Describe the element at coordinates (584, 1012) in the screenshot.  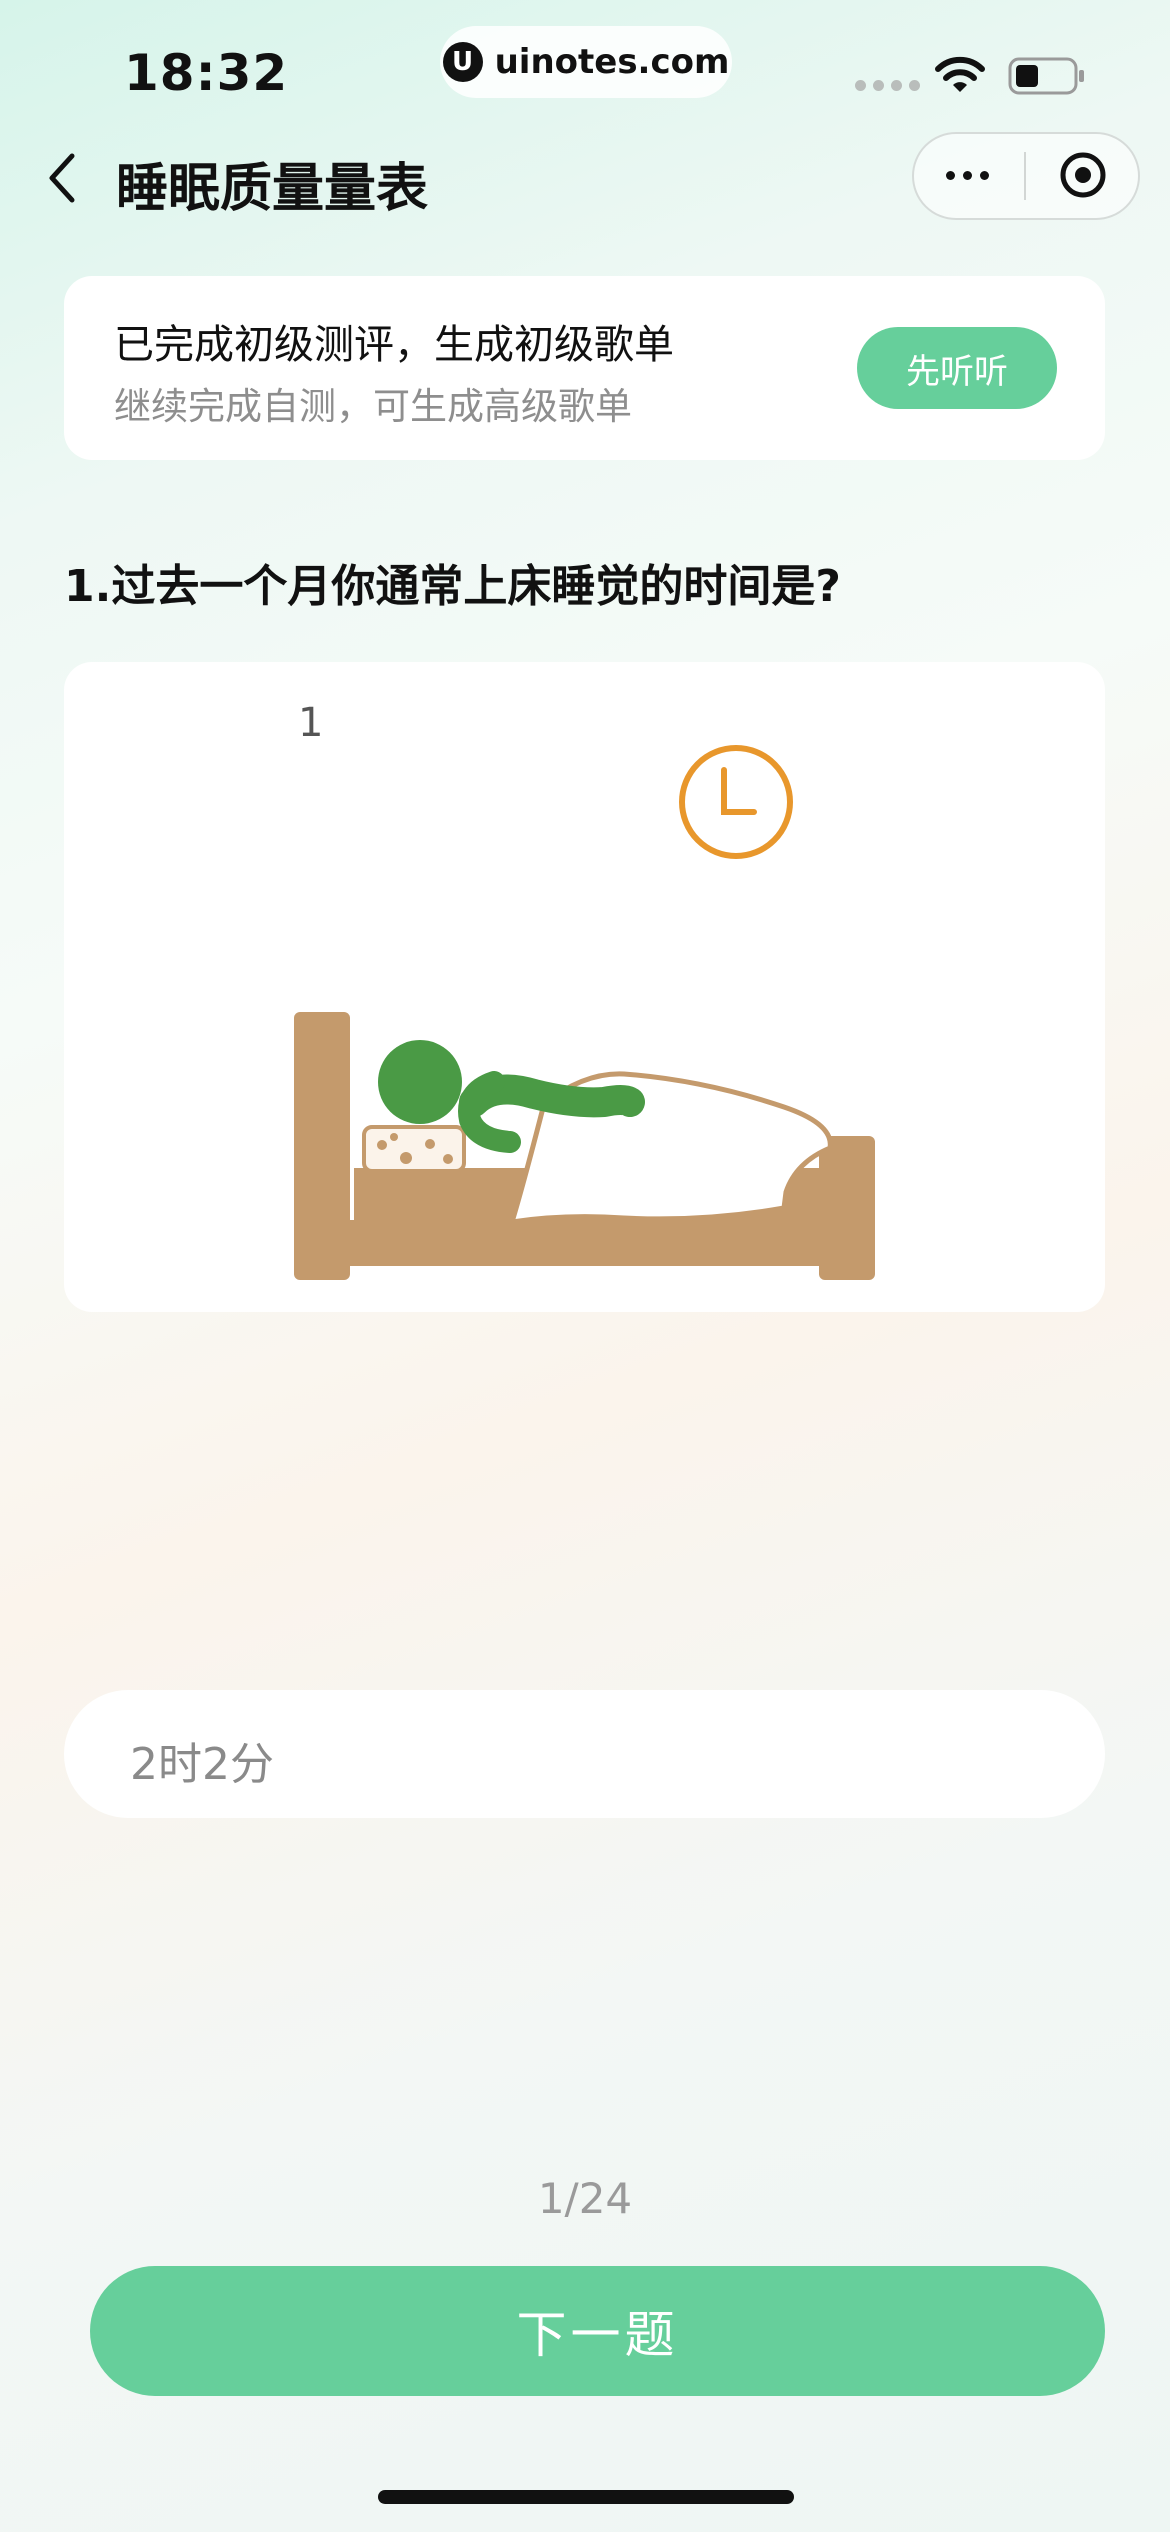
I see `sleeping-in-bed-illustration` at that location.